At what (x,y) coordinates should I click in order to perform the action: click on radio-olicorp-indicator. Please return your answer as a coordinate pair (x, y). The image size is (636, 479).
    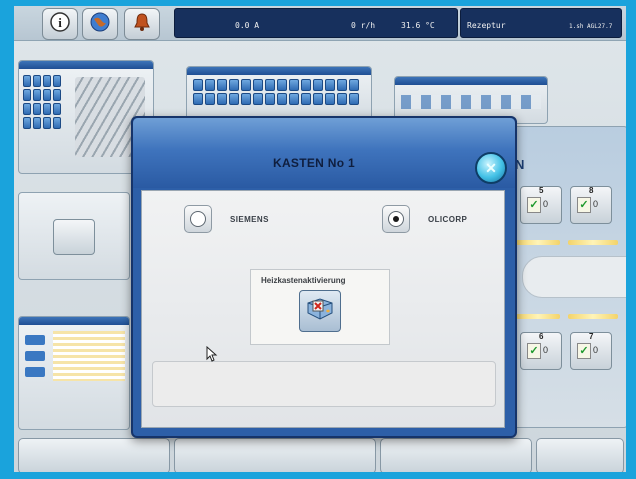
    Looking at the image, I should click on (396, 219).